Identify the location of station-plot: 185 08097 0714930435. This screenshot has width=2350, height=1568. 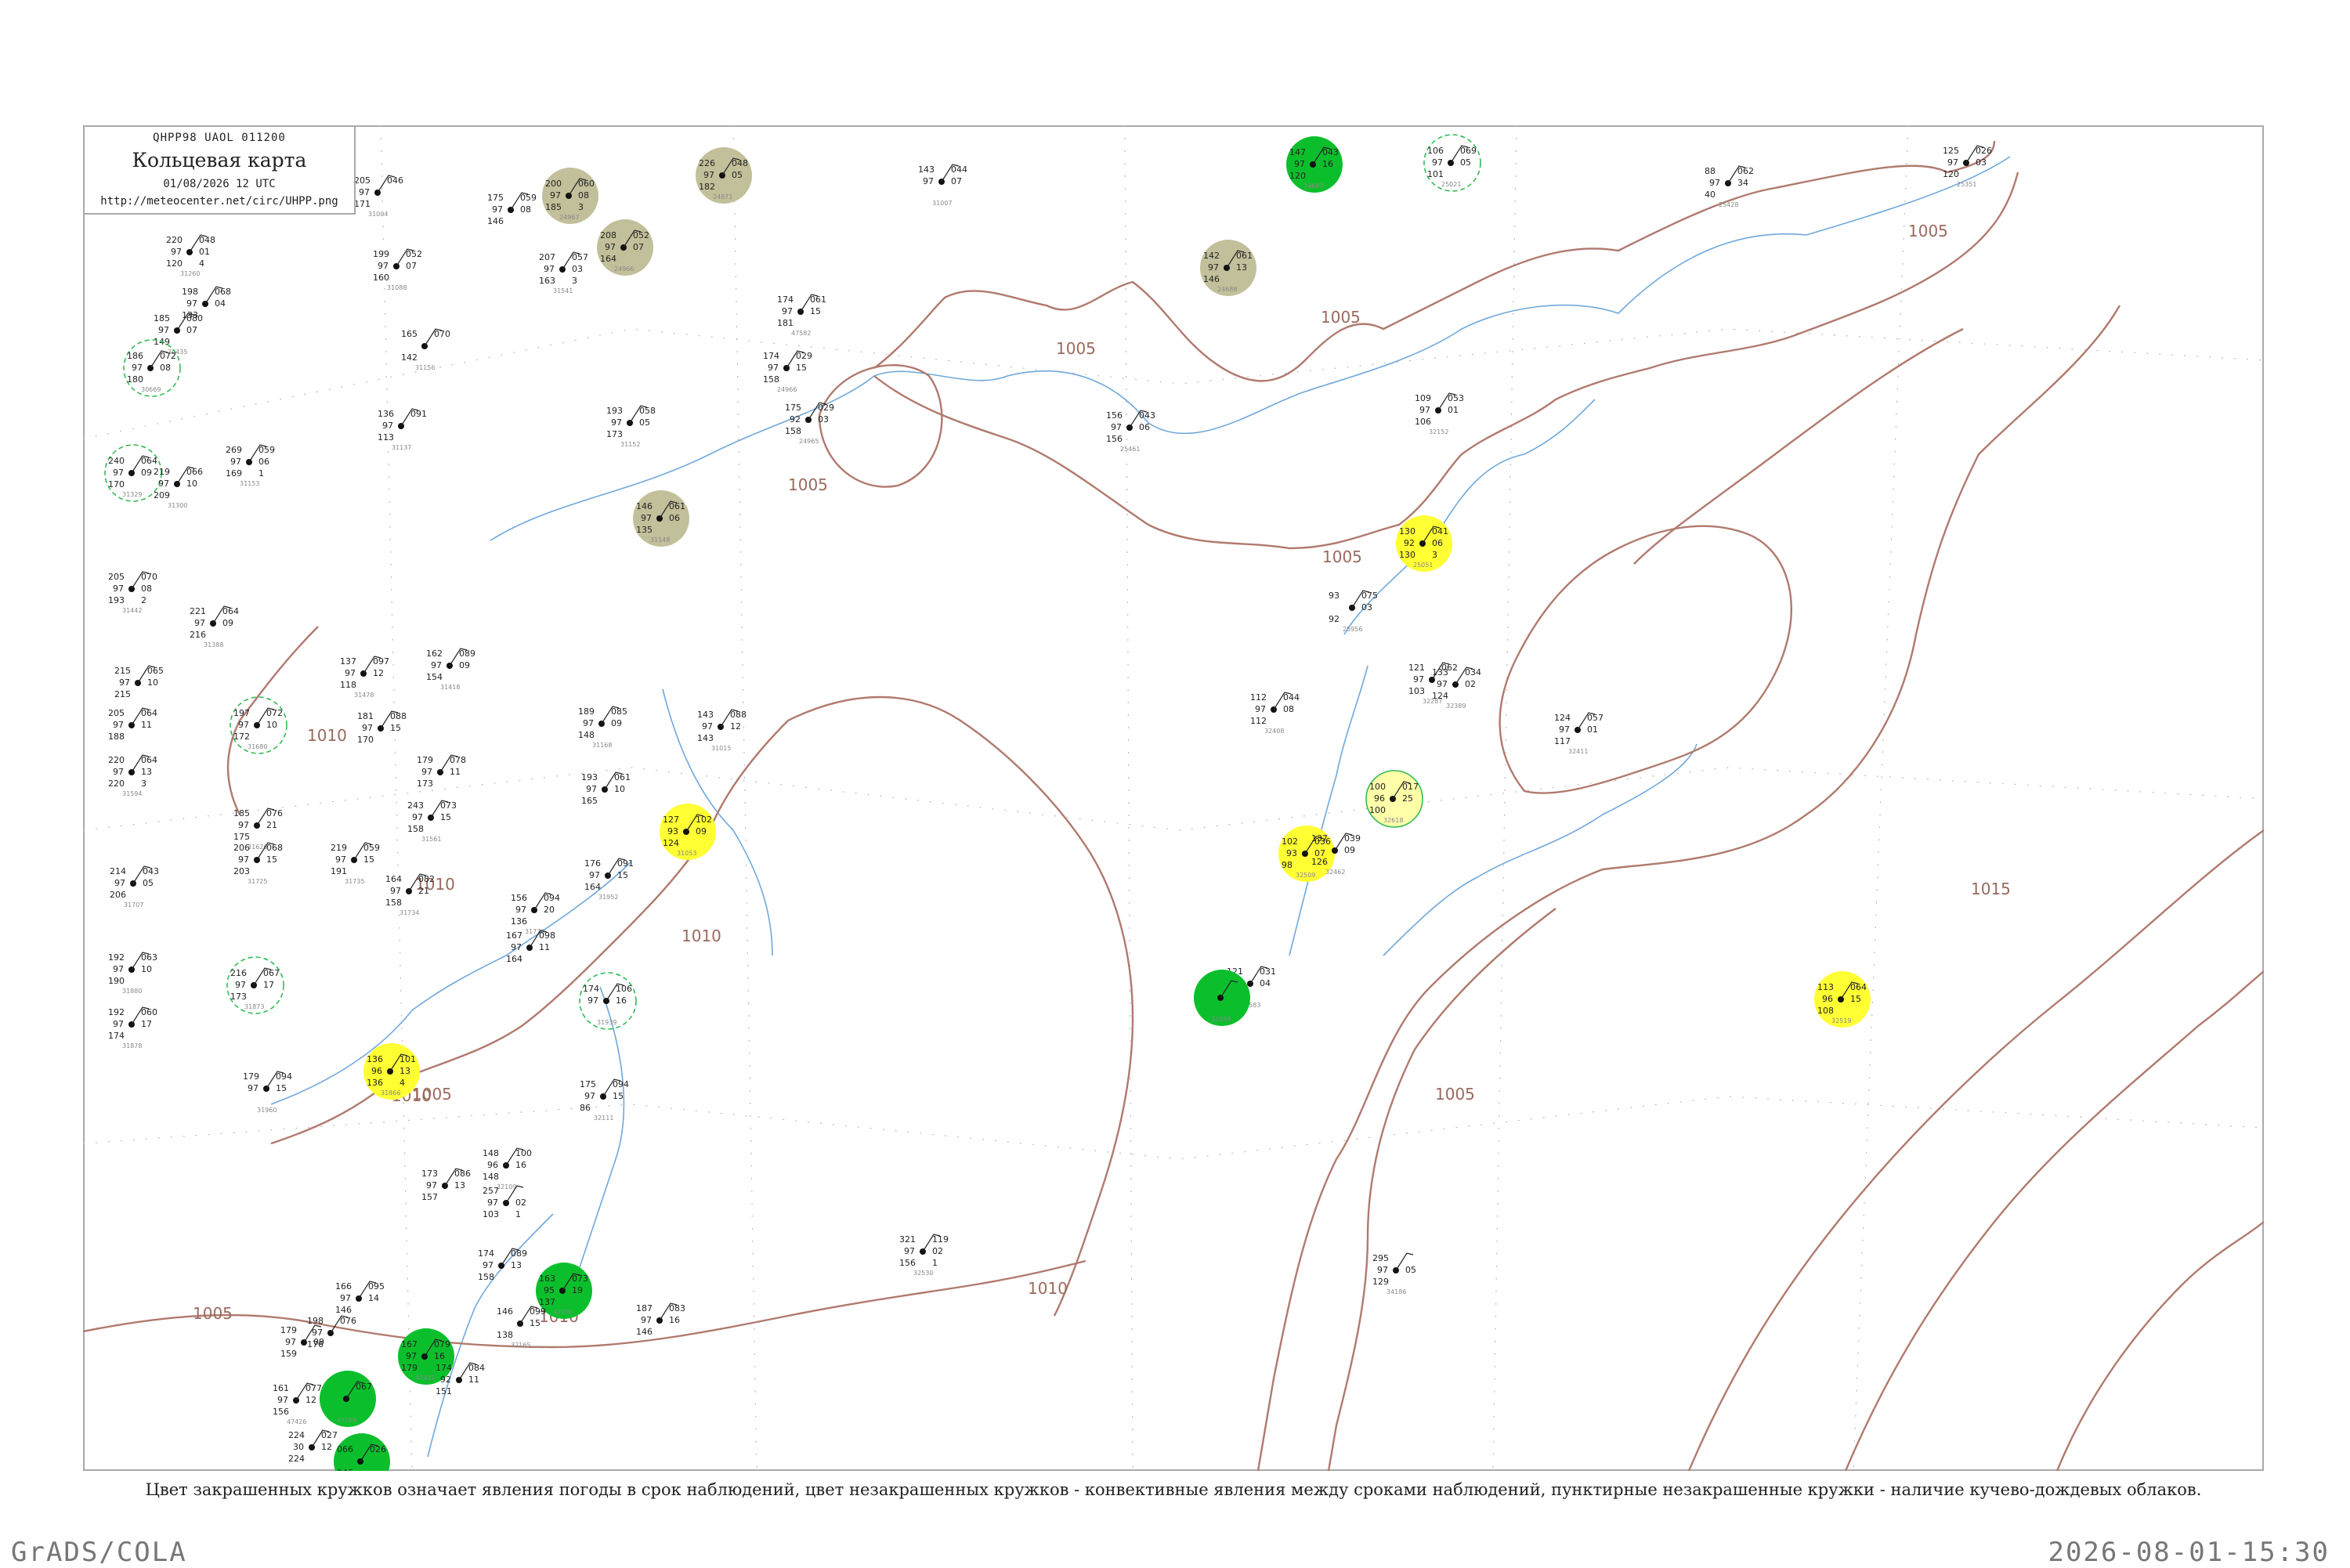
(178, 334).